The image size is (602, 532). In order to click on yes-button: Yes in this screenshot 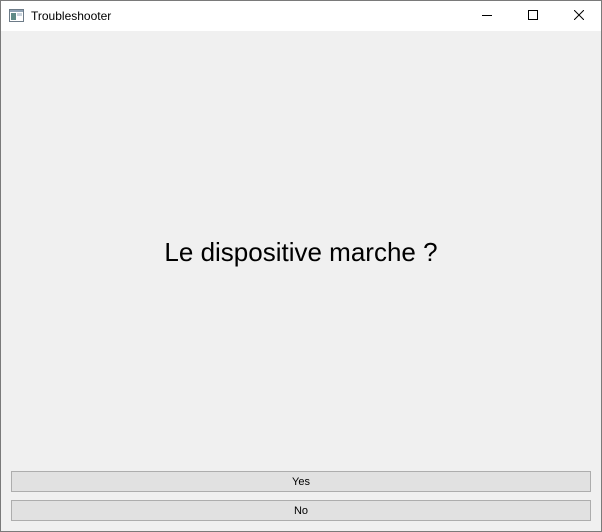, I will do `click(301, 481)`.